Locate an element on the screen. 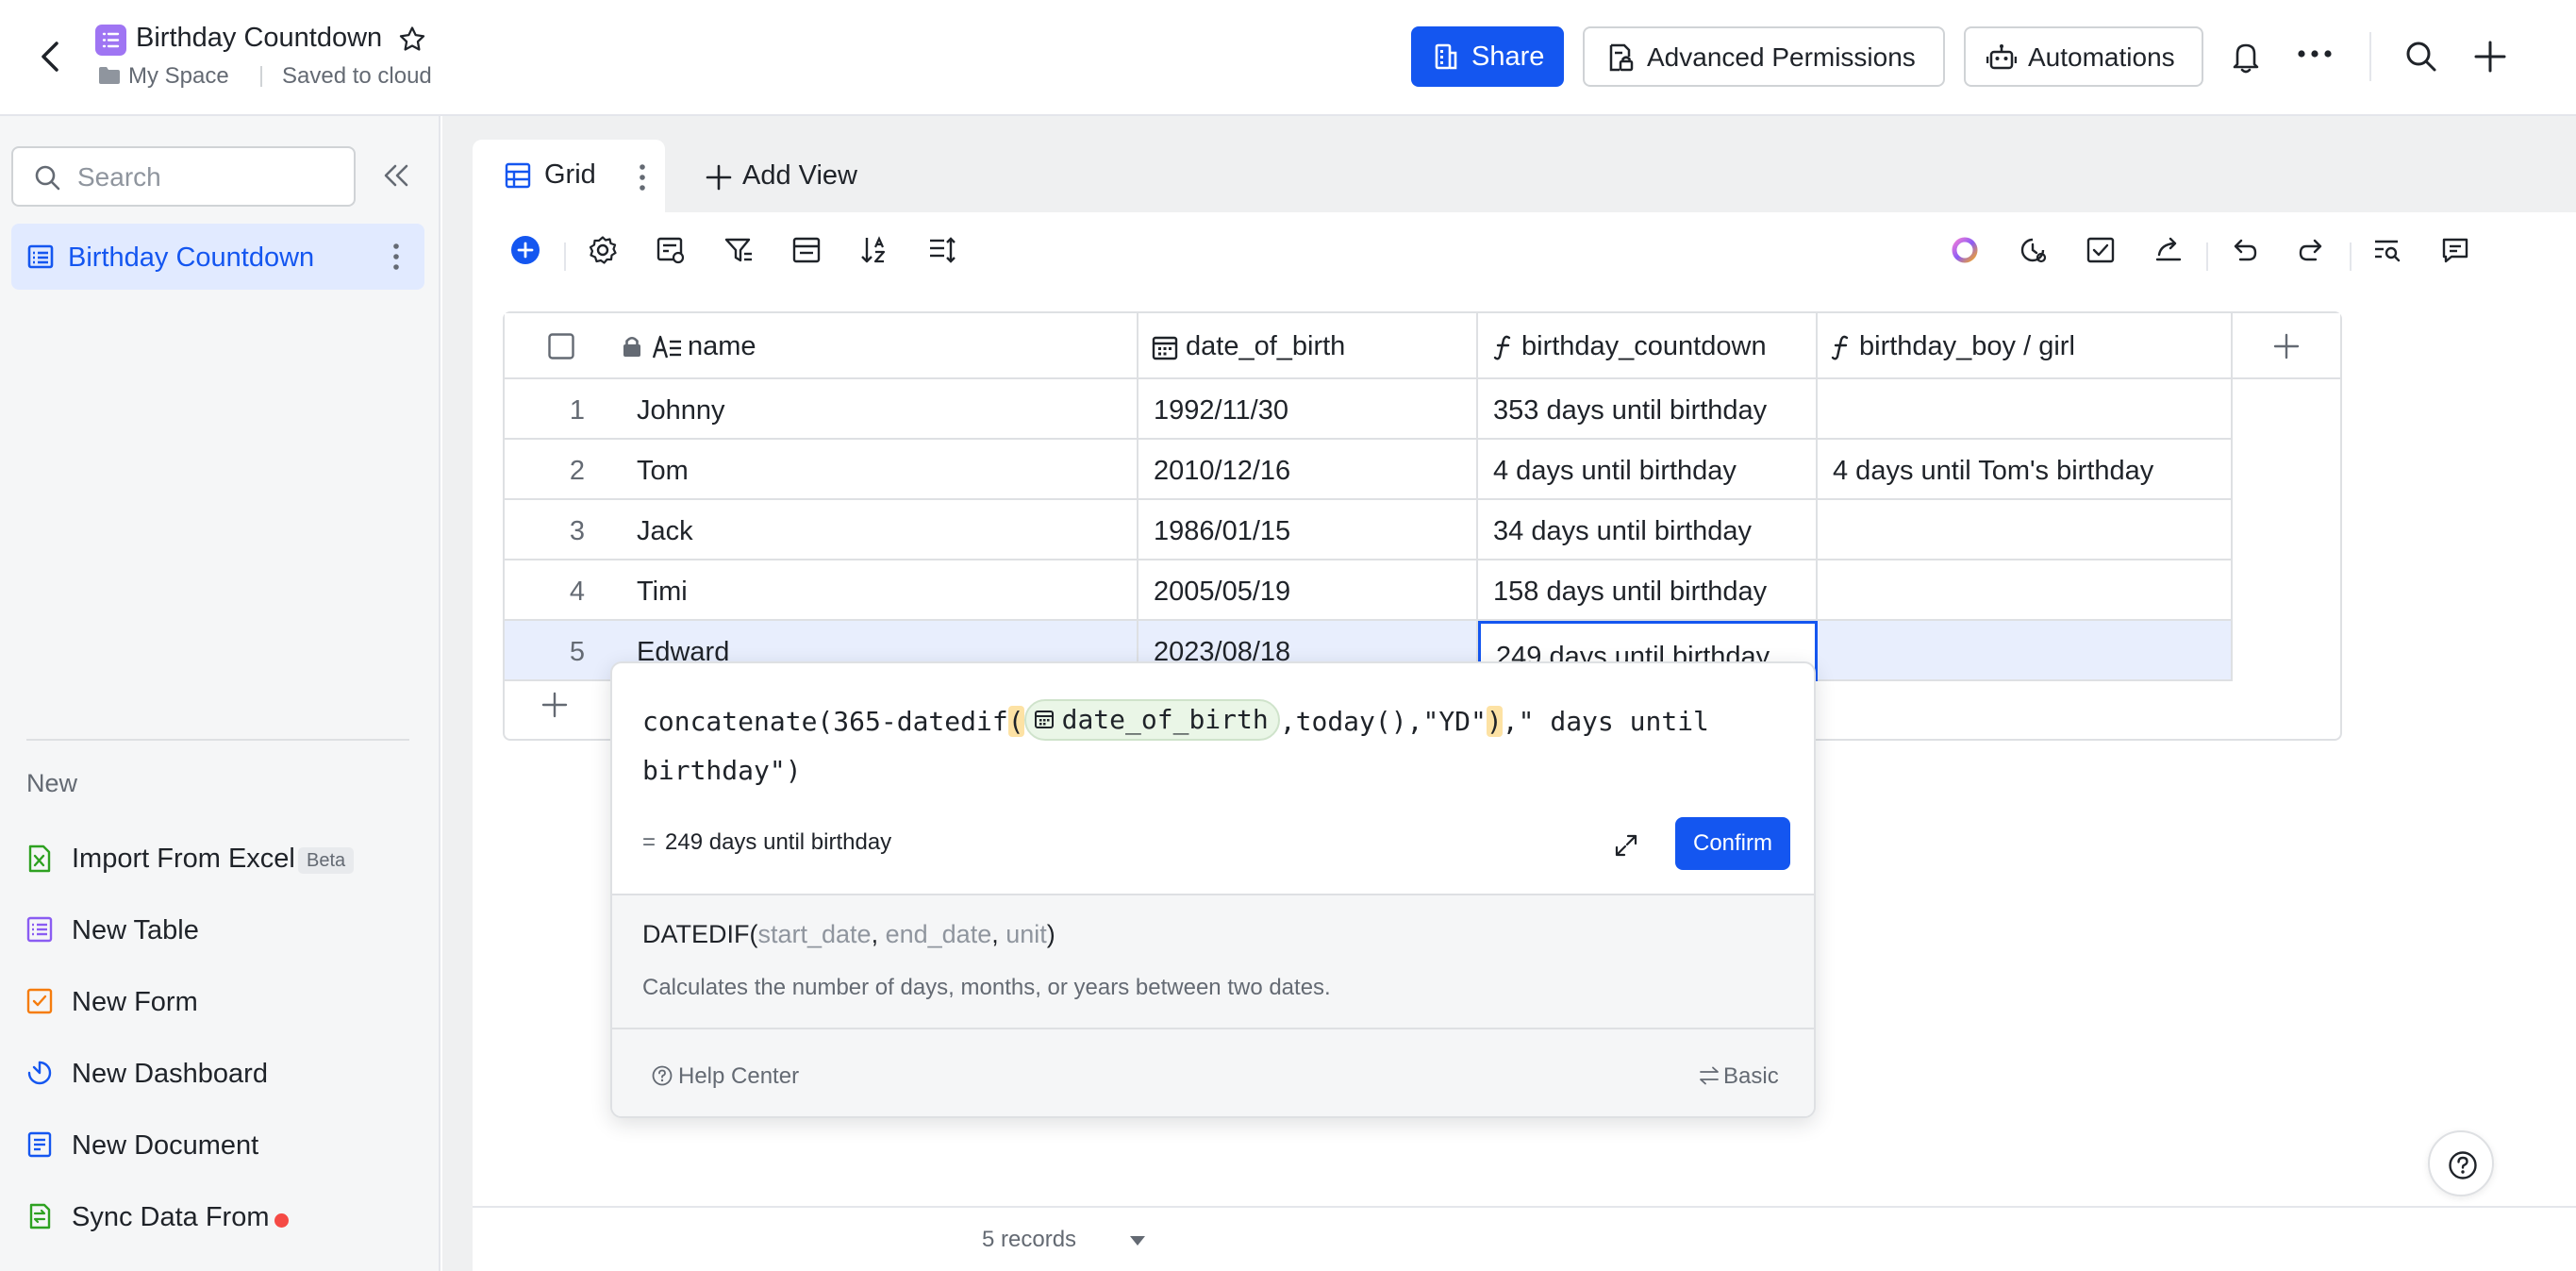  column-header-birthday-countdown: birthday_countdown is located at coordinates (1648, 346).